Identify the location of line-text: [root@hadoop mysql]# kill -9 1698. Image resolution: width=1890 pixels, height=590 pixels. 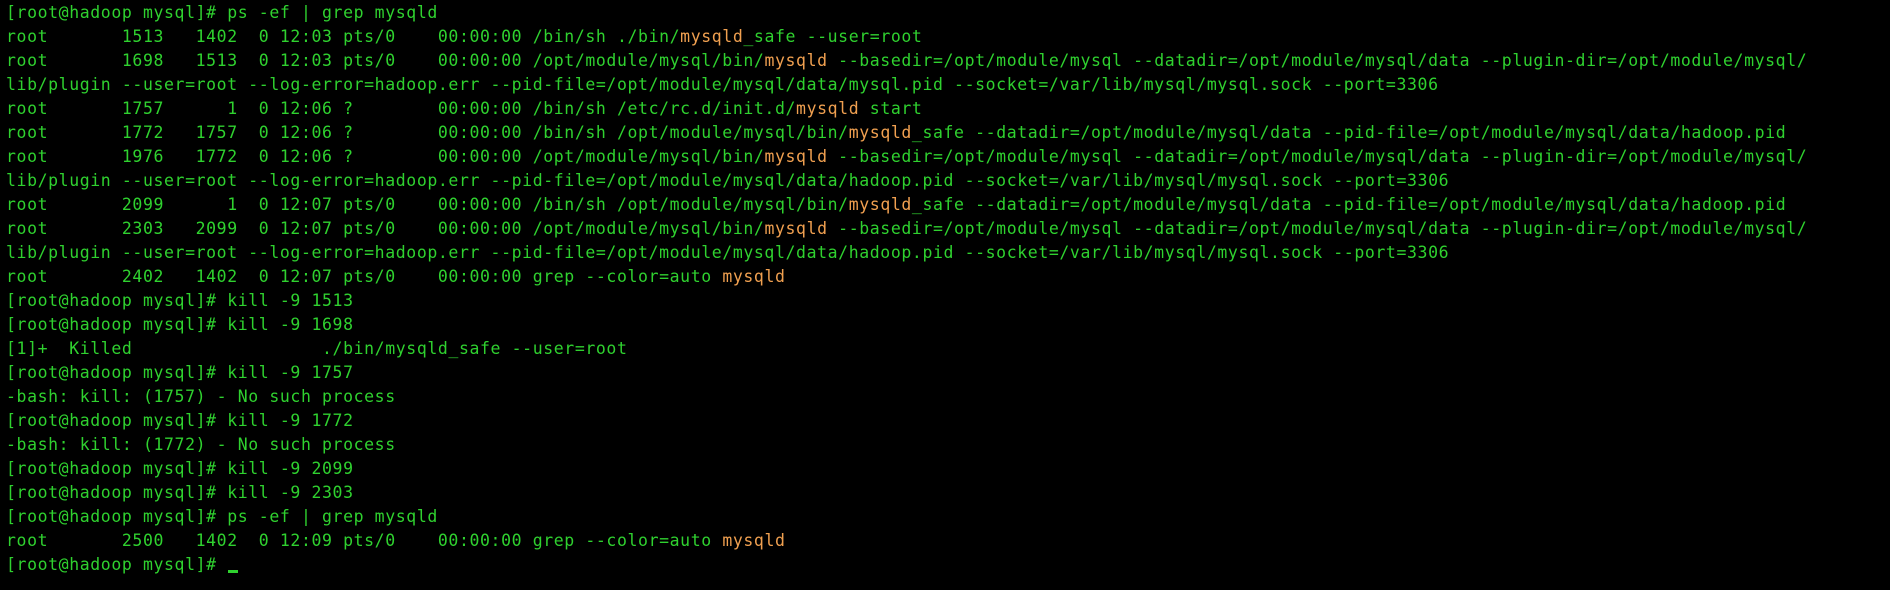
(180, 324).